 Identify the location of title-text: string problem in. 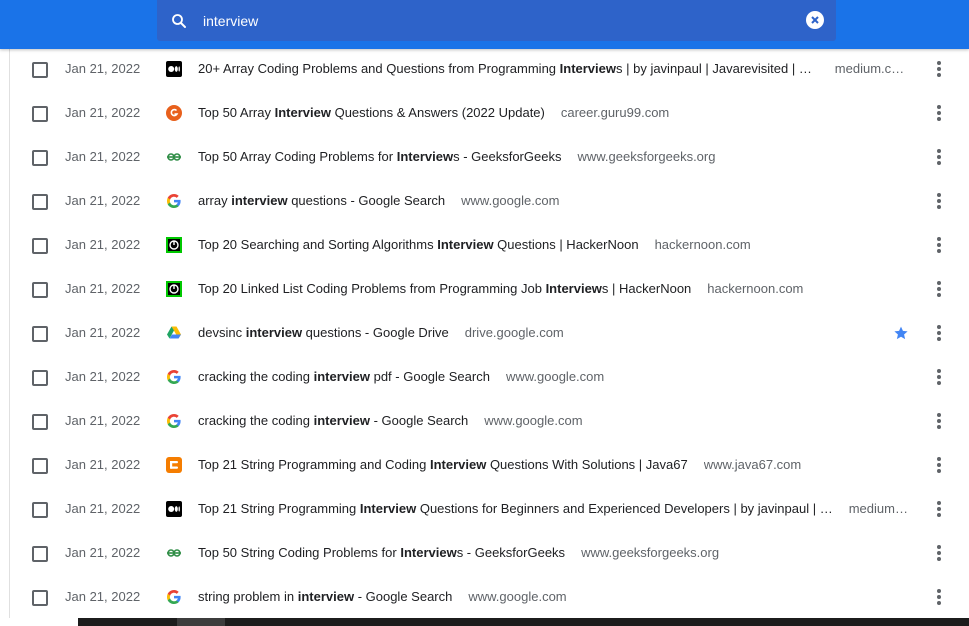
(248, 596).